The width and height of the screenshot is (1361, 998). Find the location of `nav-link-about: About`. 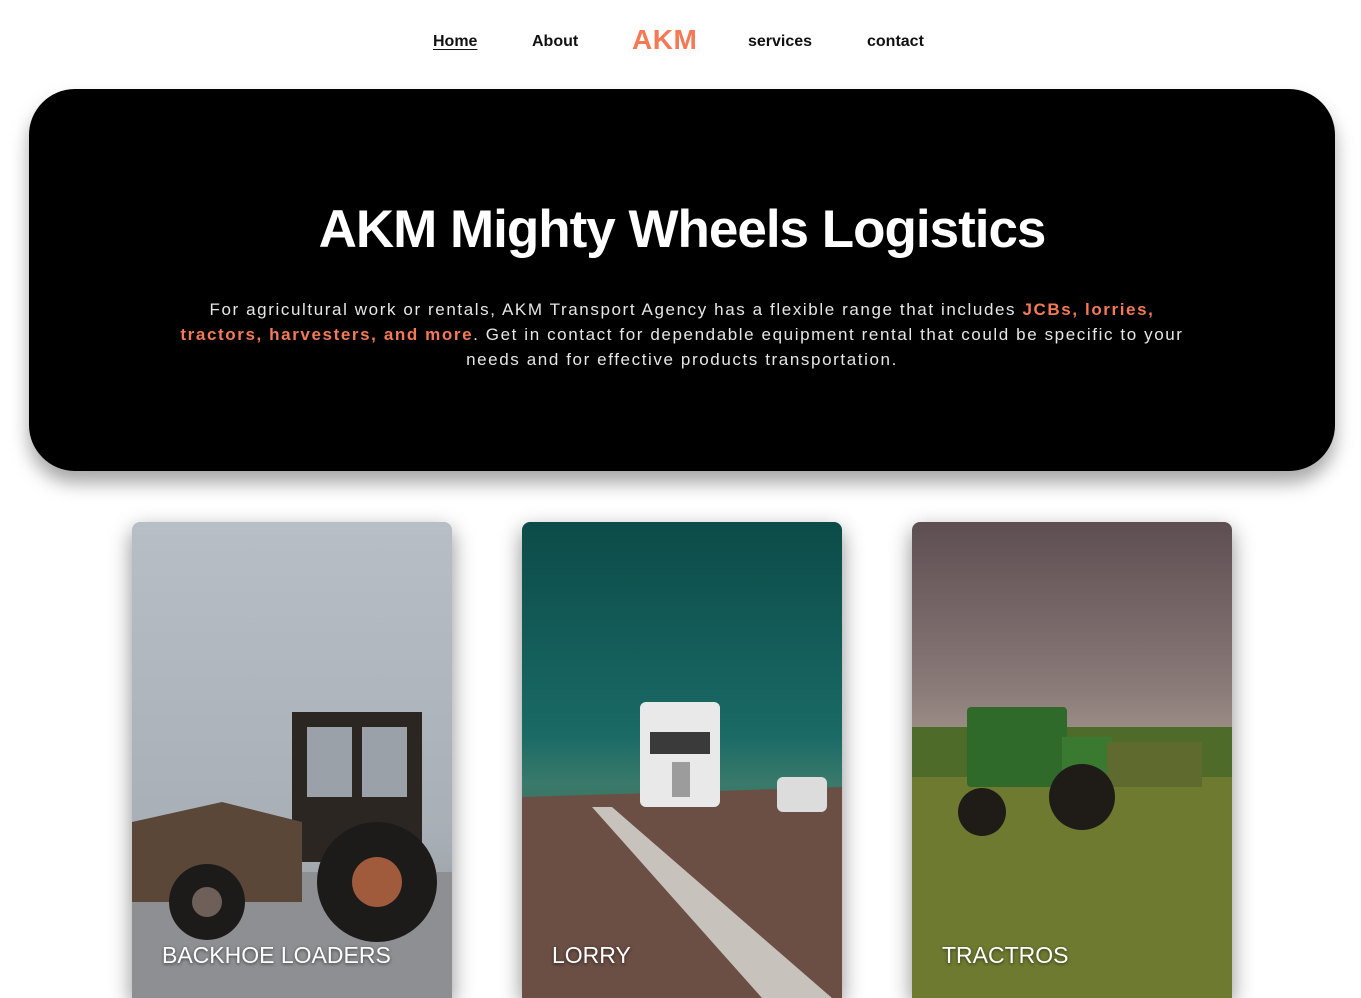

nav-link-about: About is located at coordinates (555, 42).